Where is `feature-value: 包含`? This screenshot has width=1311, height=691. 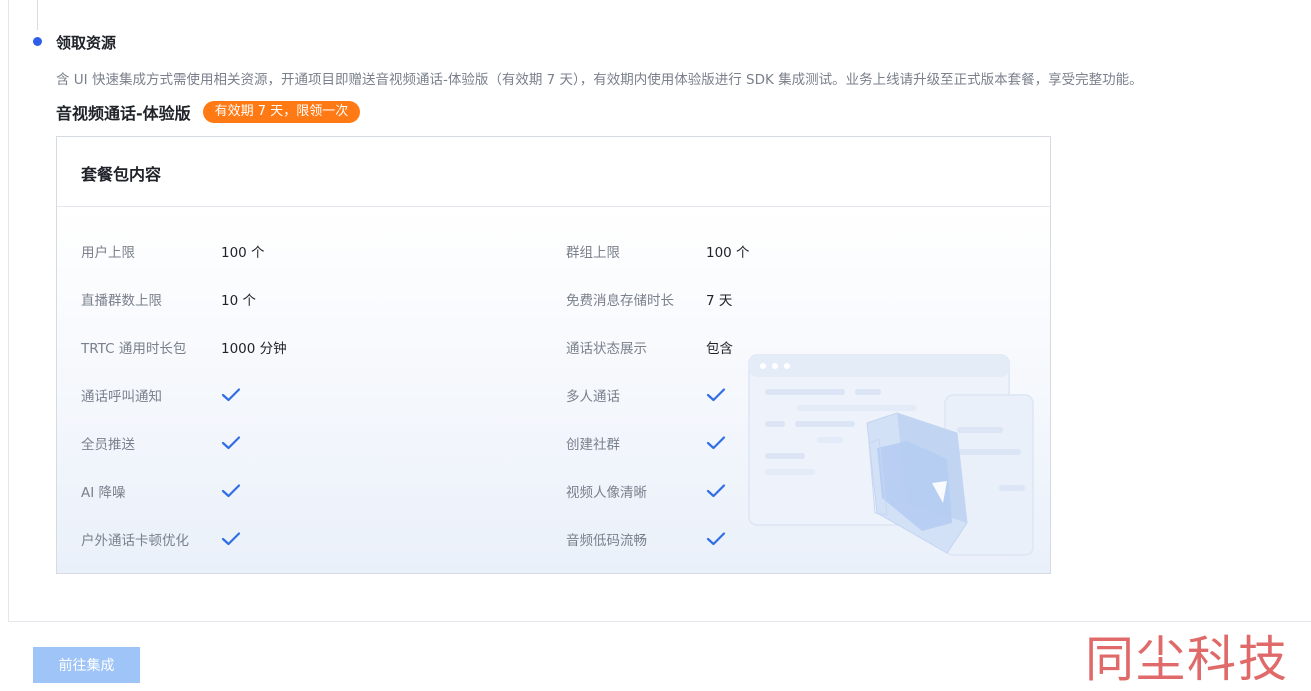
feature-value: 包含 is located at coordinates (719, 349).